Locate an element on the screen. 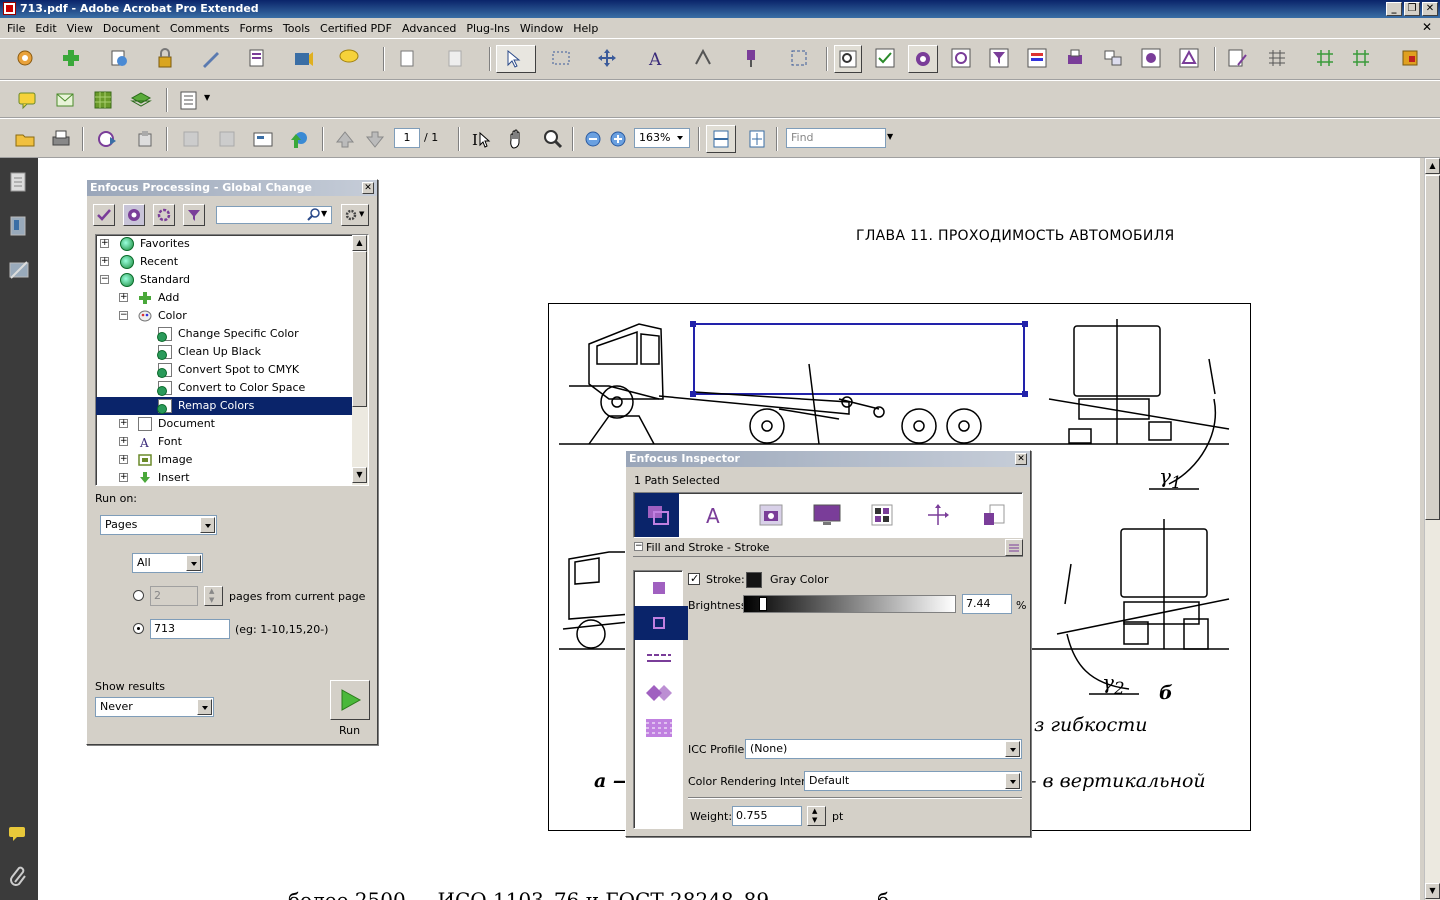 This screenshot has height=900, width=1440. zoom-in-icon is located at coordinates (618, 139).